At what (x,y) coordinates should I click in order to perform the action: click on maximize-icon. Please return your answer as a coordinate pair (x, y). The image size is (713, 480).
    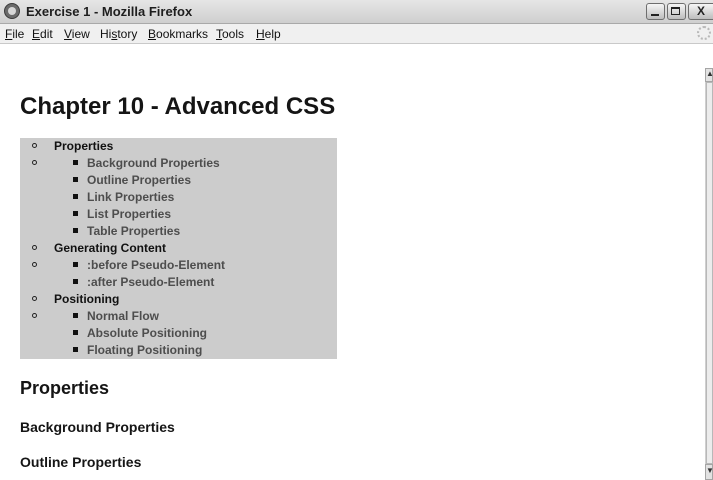
    Looking at the image, I should click on (675, 11).